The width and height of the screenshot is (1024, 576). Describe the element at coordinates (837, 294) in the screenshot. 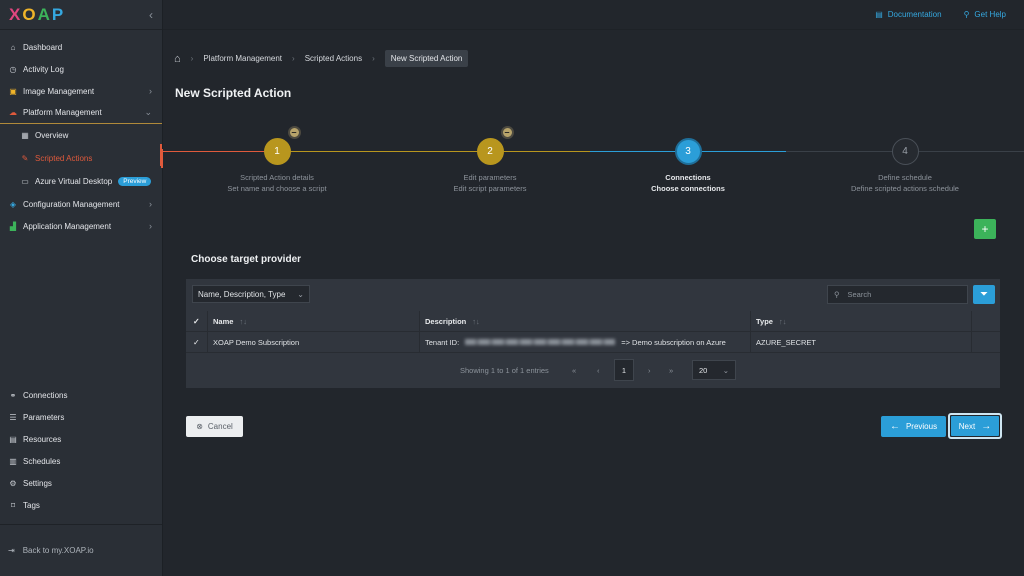

I see `search-icon: ⚲` at that location.